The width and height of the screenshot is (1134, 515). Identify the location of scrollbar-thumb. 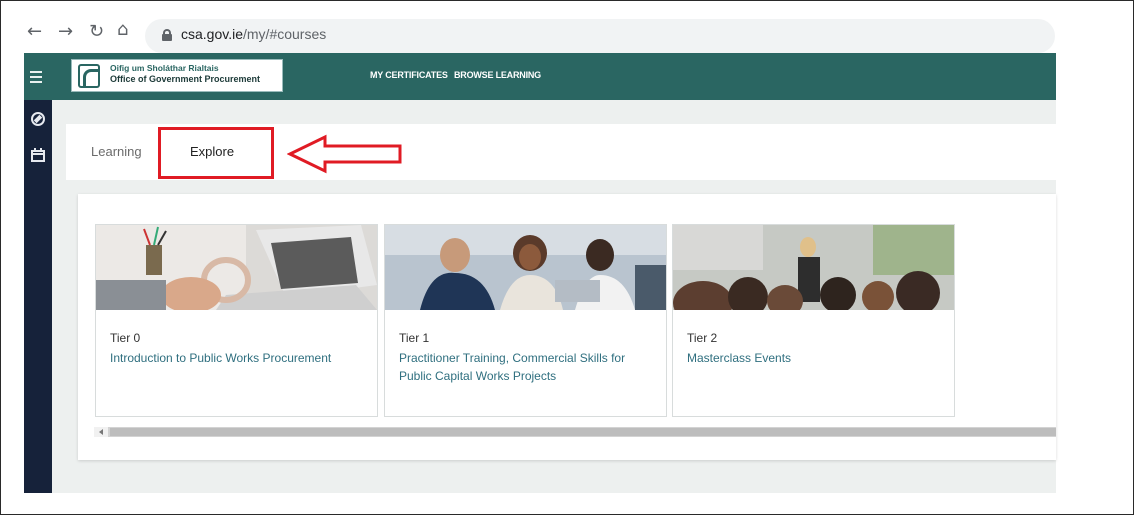
(583, 432).